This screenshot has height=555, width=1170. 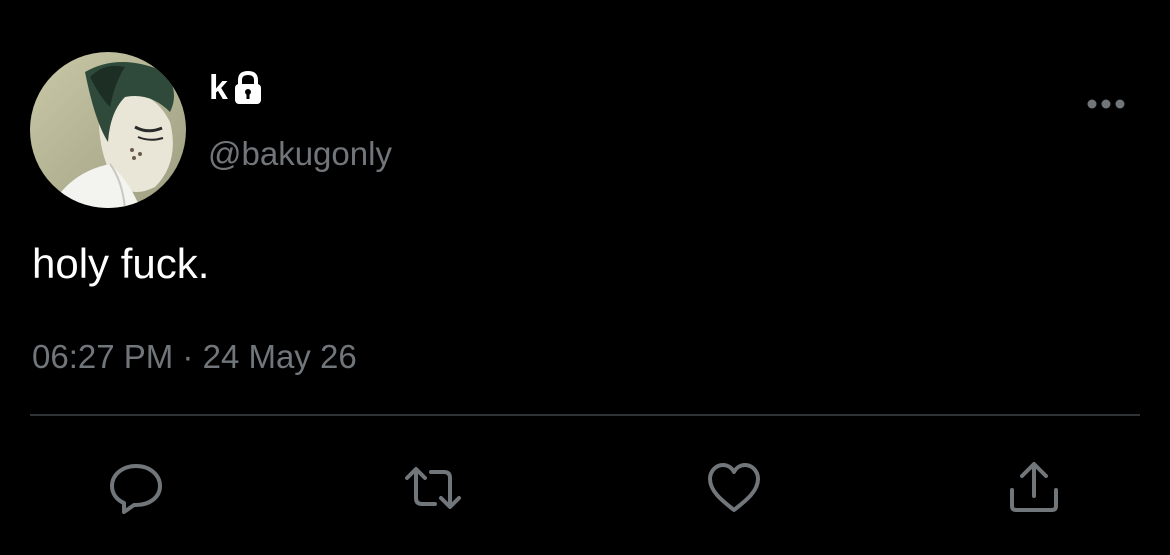 I want to click on like-button, so click(x=734, y=488).